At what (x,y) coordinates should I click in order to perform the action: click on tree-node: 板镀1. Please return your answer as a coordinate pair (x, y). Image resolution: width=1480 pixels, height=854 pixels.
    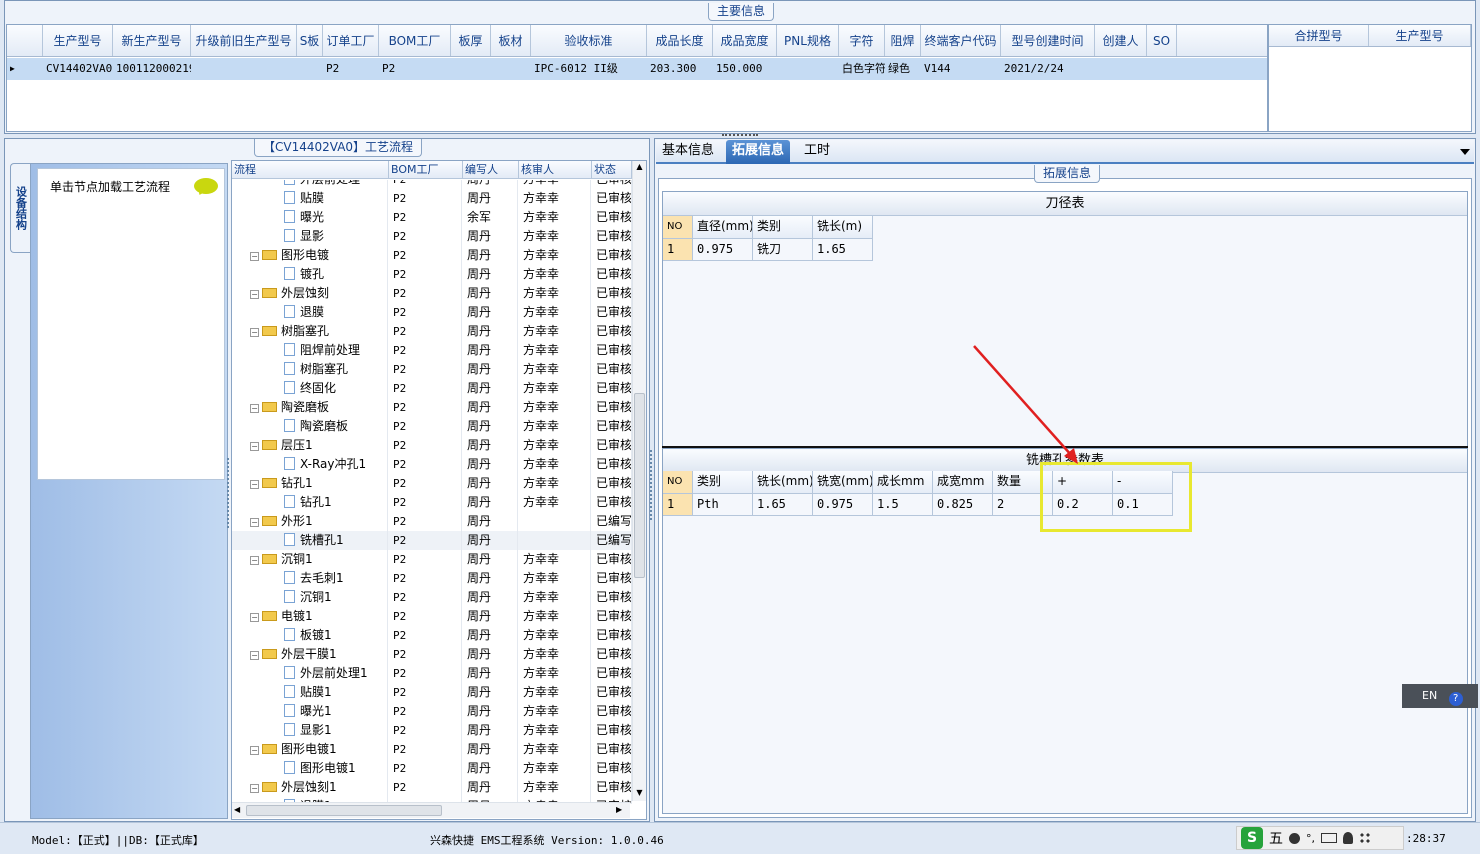
    Looking at the image, I should click on (310, 635).